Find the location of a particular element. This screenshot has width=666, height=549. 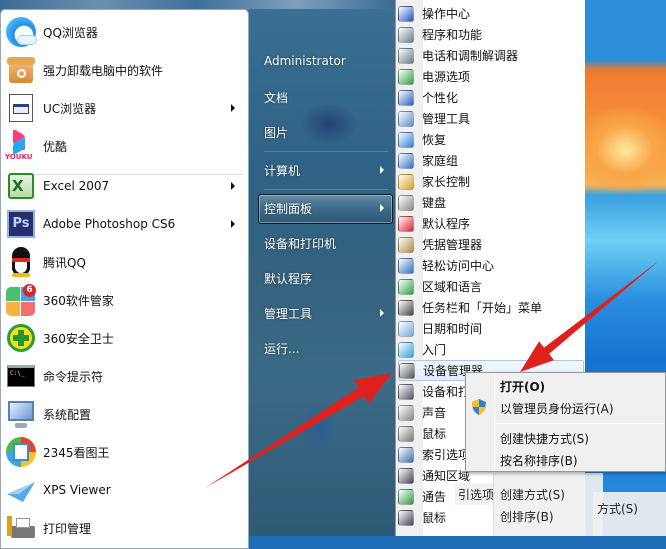

control-panel-item: 默认程序 is located at coordinates (491, 223).